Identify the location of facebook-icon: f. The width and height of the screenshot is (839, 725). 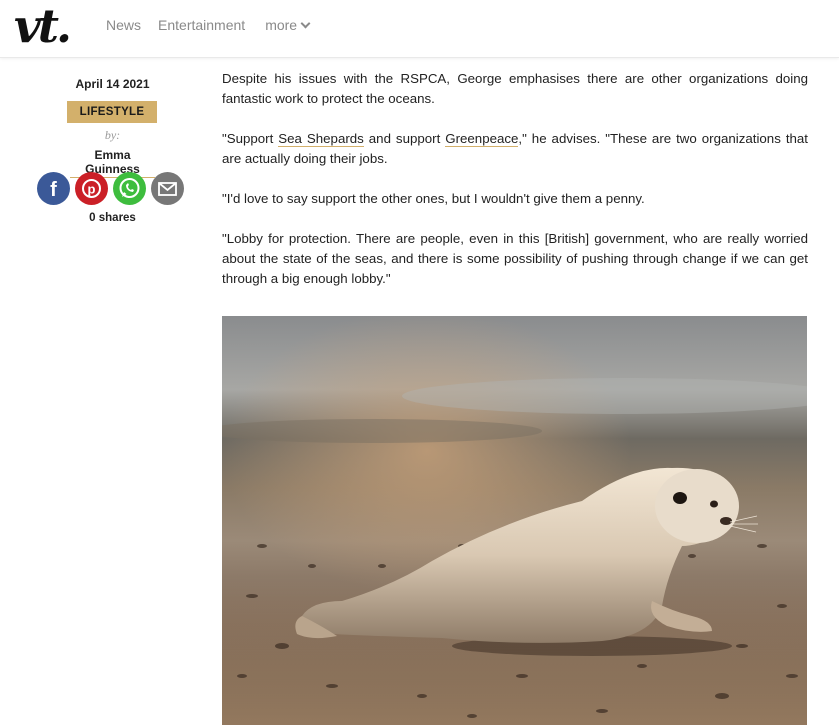
(53, 188).